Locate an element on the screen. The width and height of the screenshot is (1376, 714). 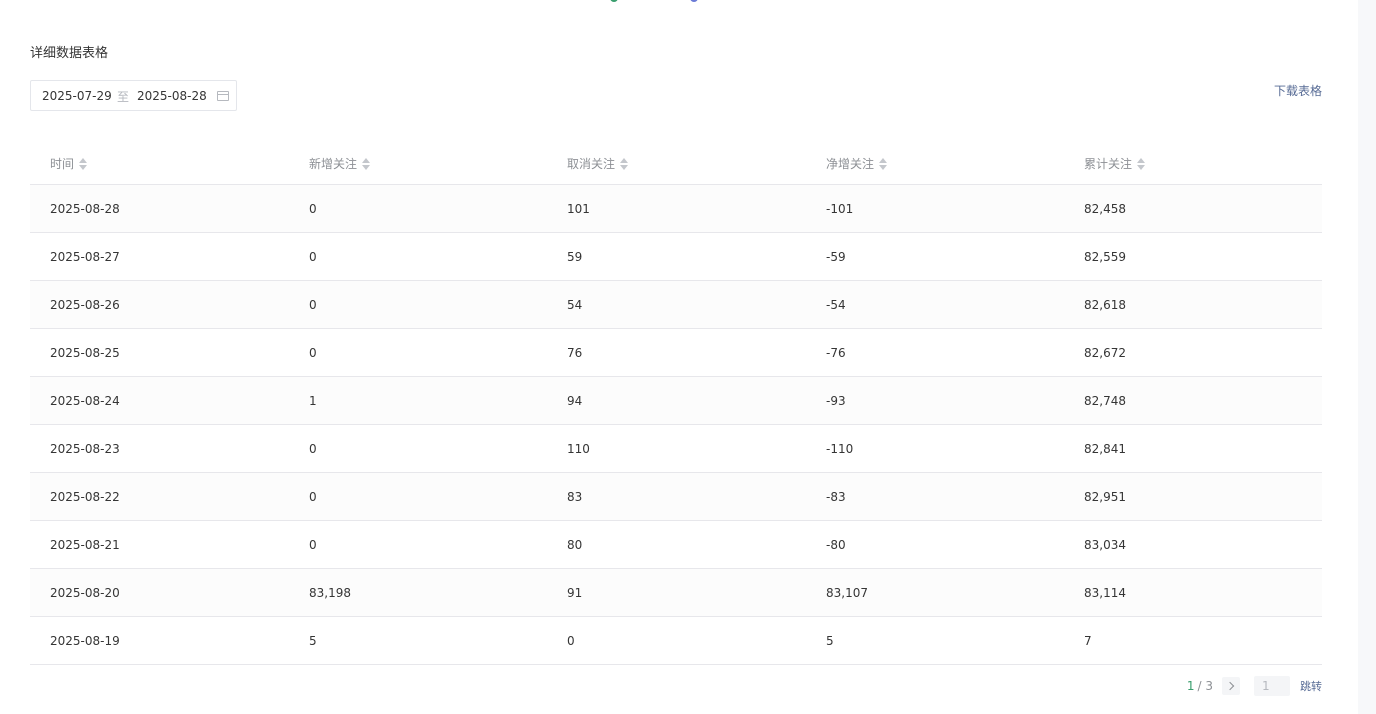
table-cell: -110 is located at coordinates (840, 449).